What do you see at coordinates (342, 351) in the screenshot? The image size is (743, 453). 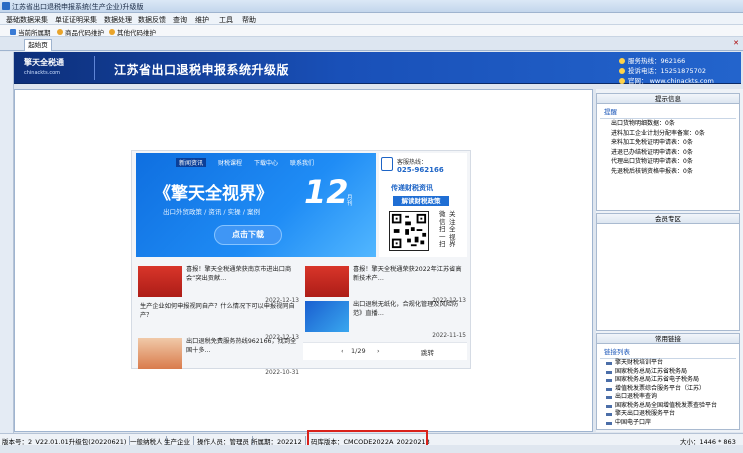 I see `prev-page-icon: ‹` at bounding box center [342, 351].